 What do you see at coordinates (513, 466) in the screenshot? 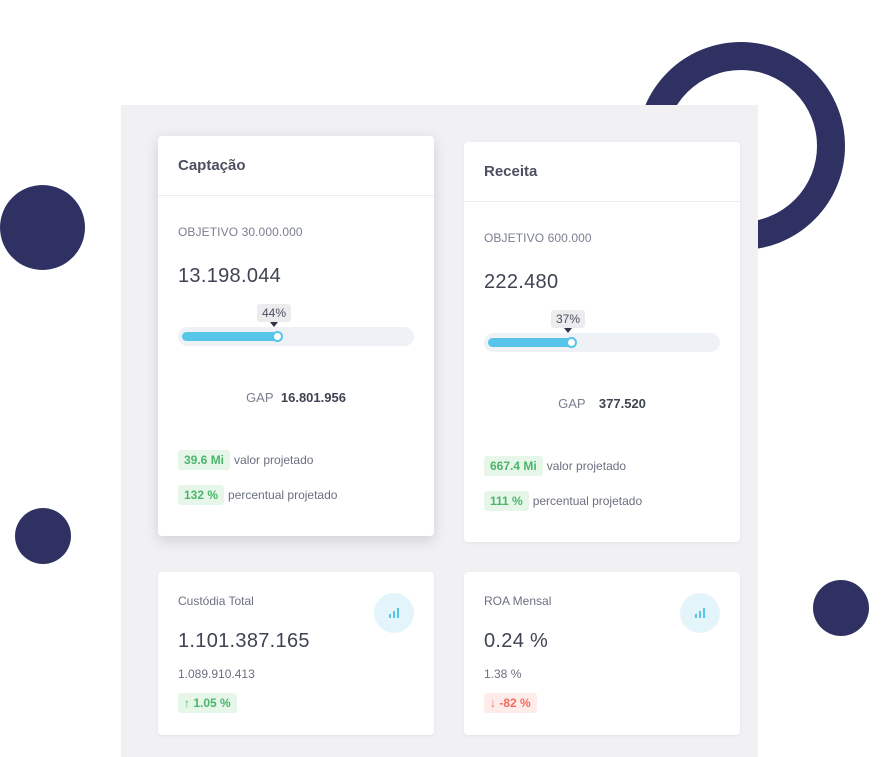
I see `projected-value-badge: 667.4 Mi` at bounding box center [513, 466].